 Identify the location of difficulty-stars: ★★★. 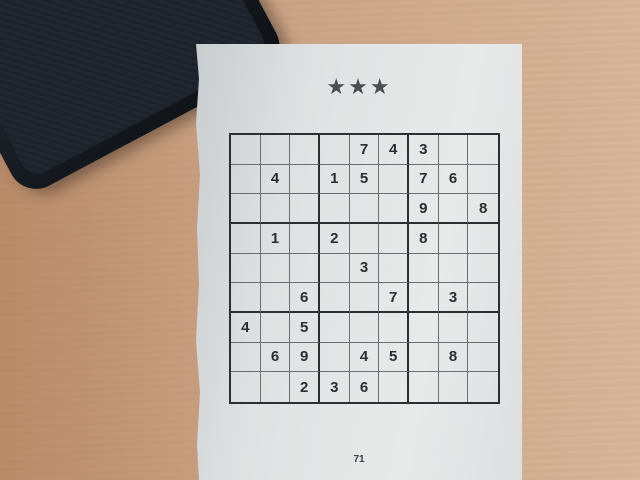
(359, 86).